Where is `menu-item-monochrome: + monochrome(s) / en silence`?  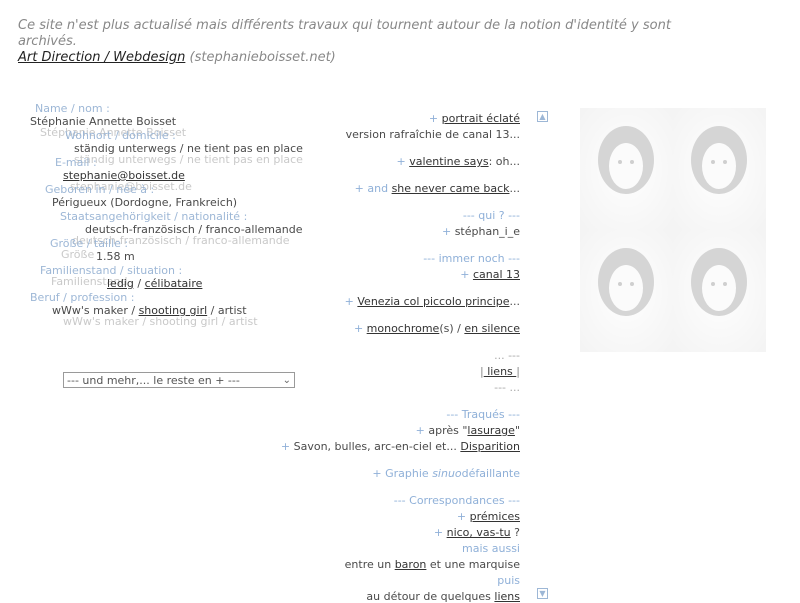
menu-item-monochrome: + monochrome(s) / en silence is located at coordinates (437, 328).